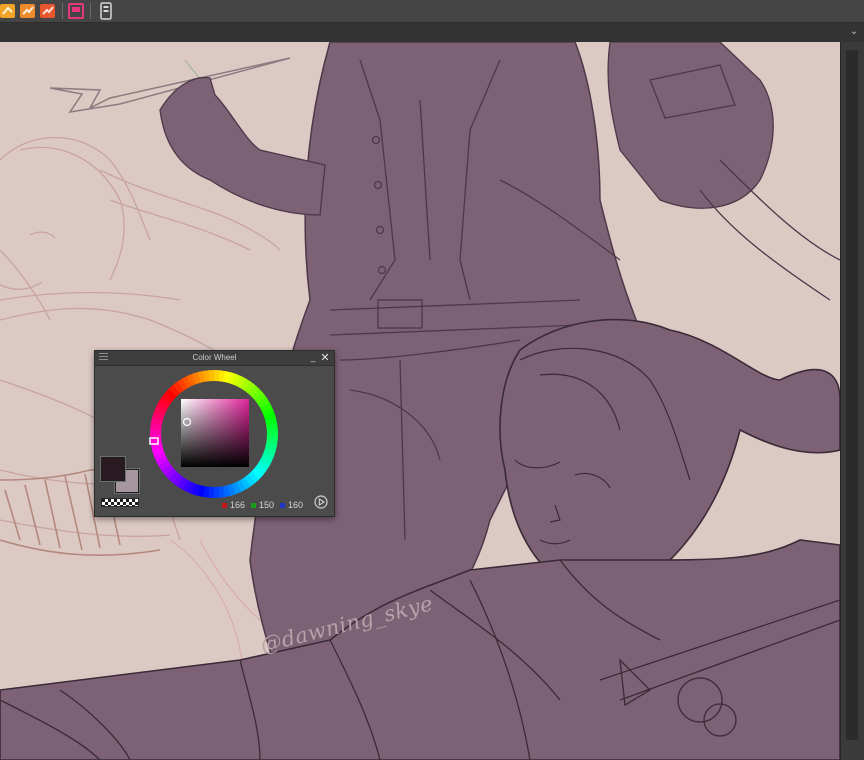  What do you see at coordinates (49, 11) in the screenshot?
I see `clip-tool-icon` at bounding box center [49, 11].